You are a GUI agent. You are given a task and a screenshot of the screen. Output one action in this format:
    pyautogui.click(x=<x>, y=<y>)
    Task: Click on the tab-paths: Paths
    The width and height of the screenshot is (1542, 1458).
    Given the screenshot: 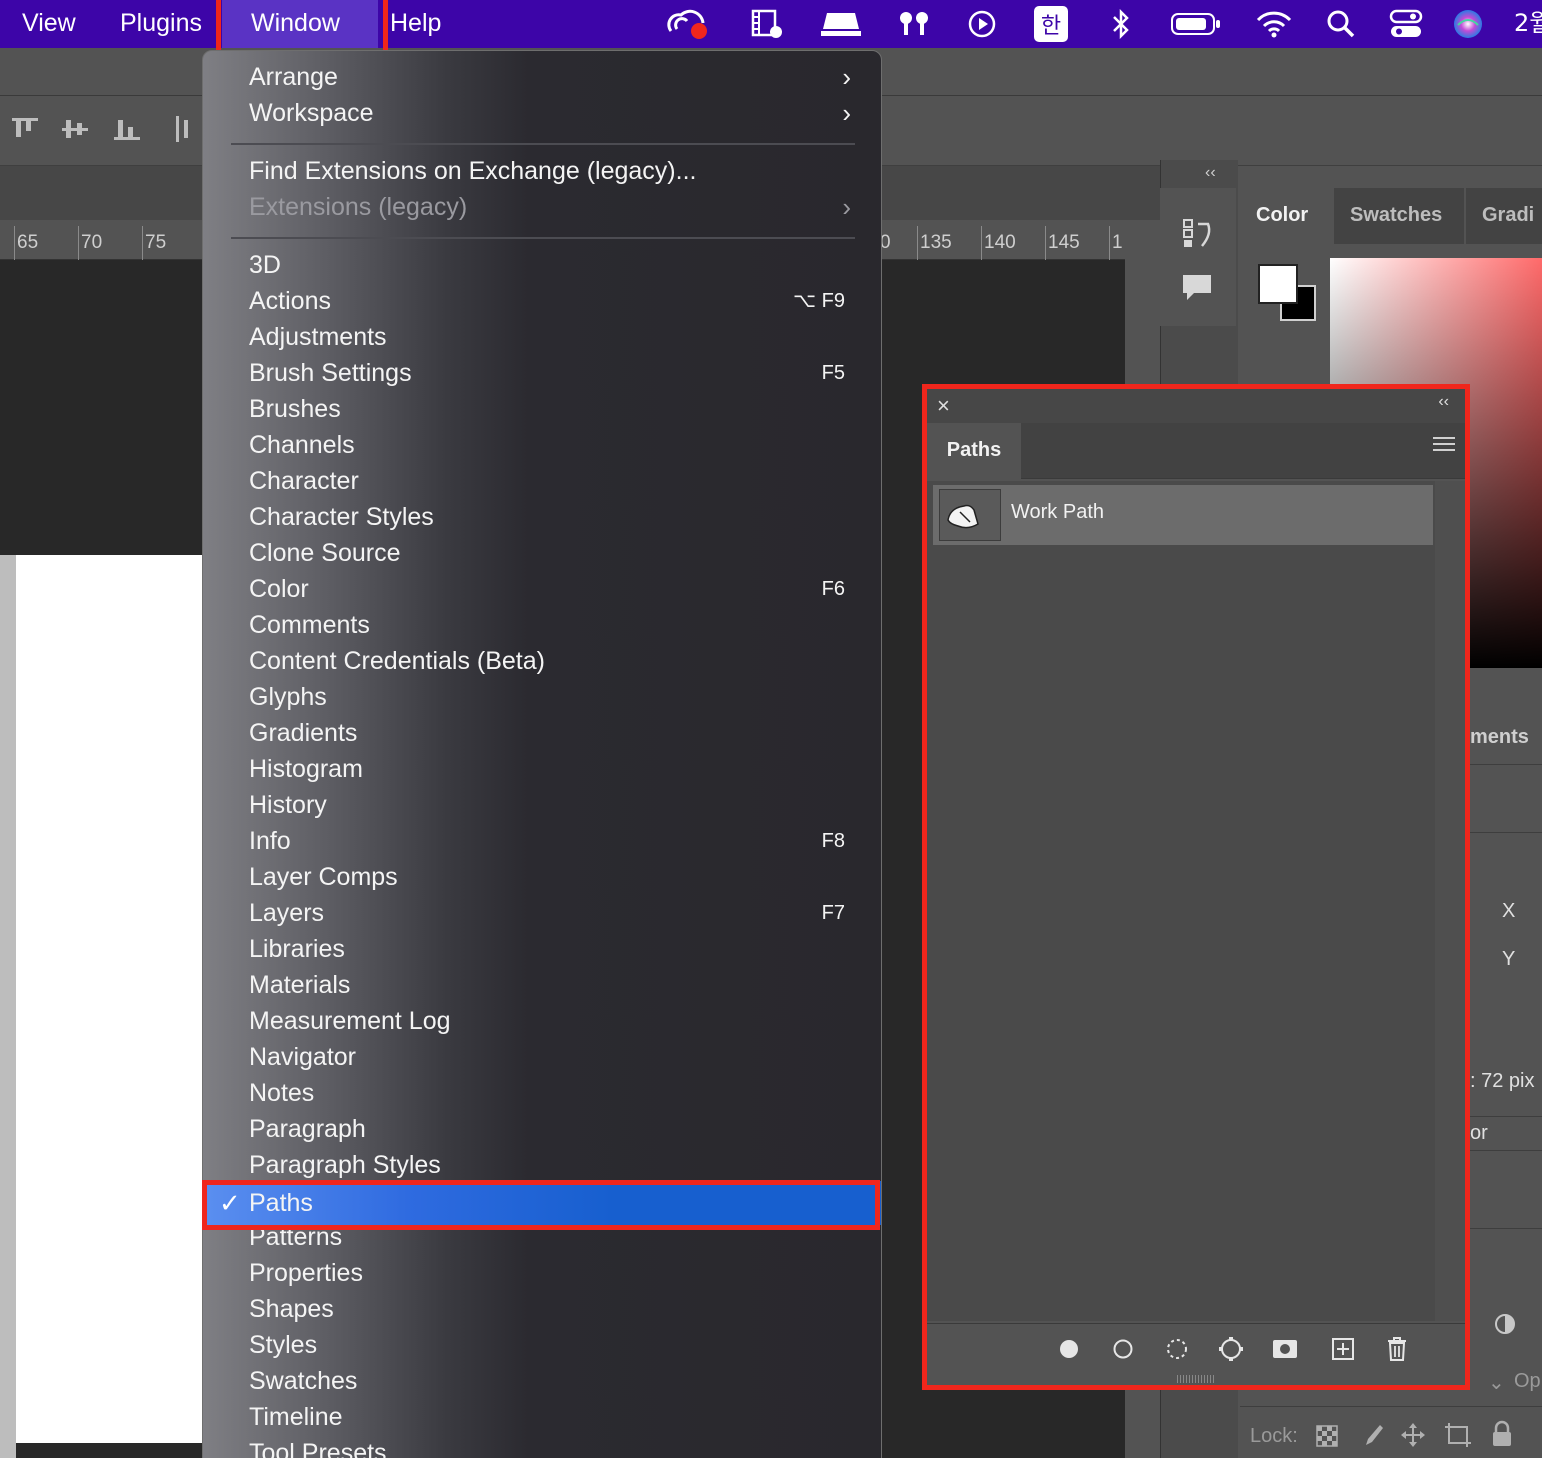 What is the action you would take?
    pyautogui.click(x=974, y=451)
    